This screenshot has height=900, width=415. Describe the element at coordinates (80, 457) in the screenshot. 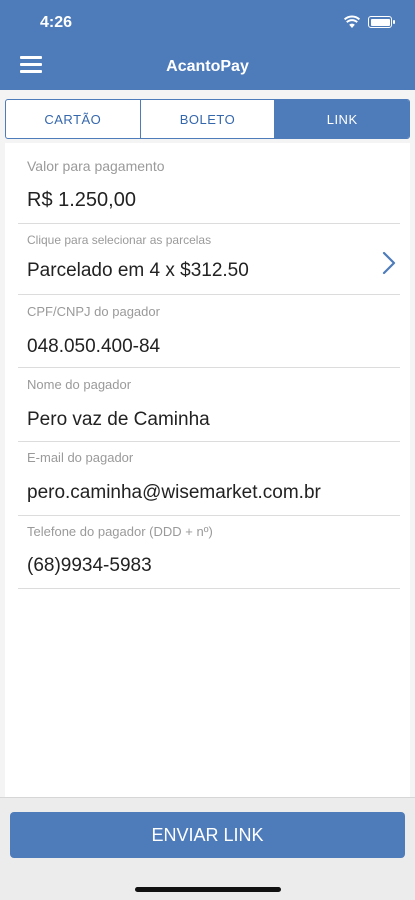

I see `email-label: E-mail do pagador` at that location.